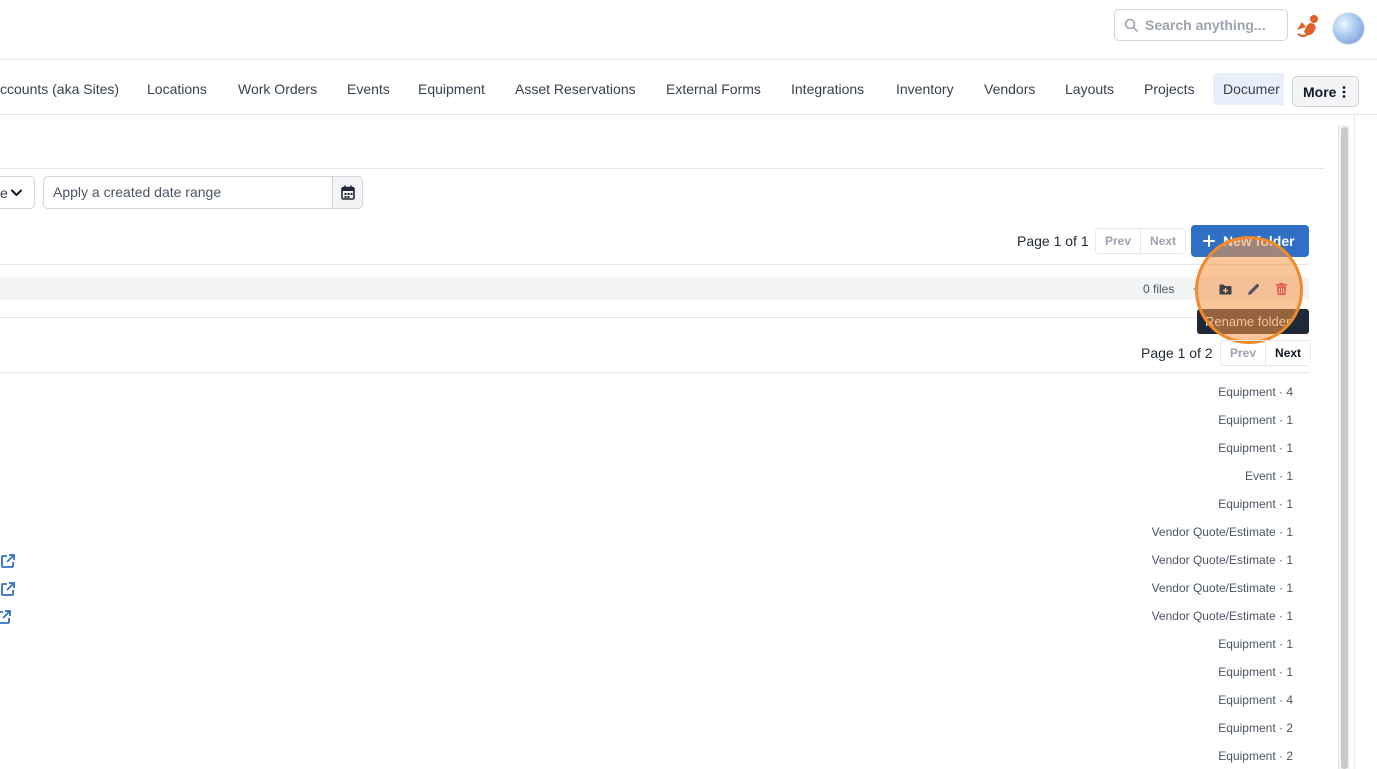  I want to click on folder-plus-icon, so click(1225, 289).